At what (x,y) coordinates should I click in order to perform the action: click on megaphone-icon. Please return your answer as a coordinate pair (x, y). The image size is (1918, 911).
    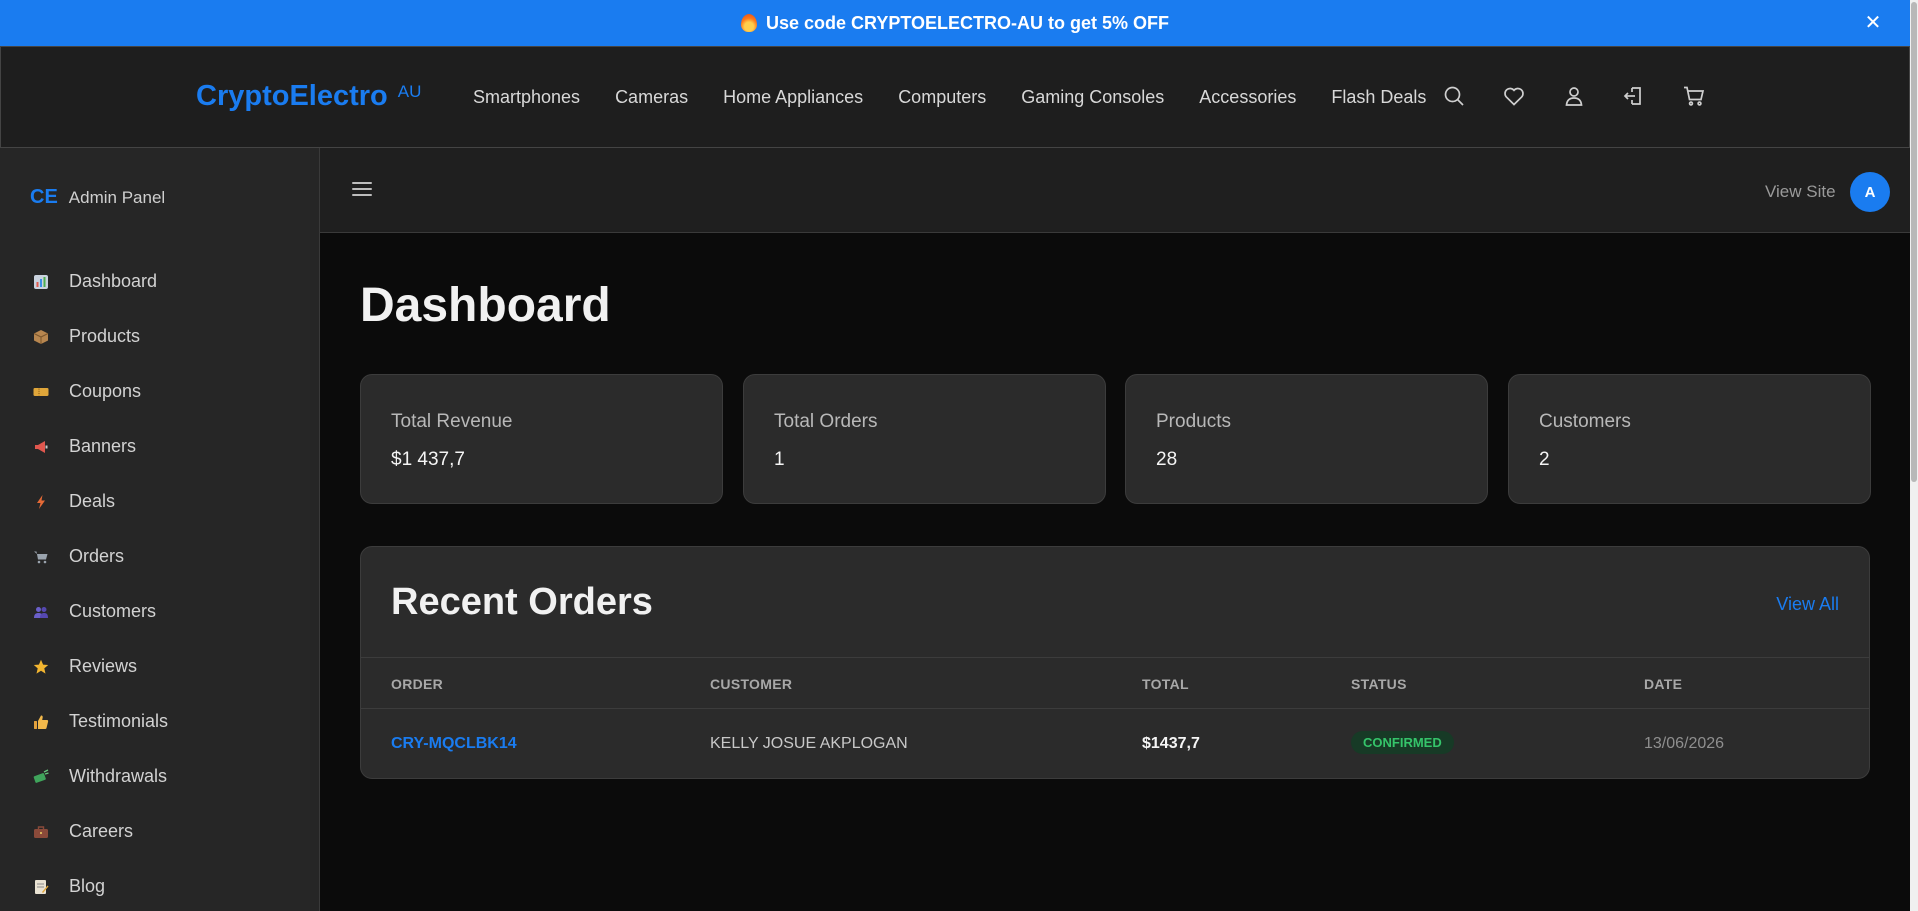
    Looking at the image, I should click on (41, 447).